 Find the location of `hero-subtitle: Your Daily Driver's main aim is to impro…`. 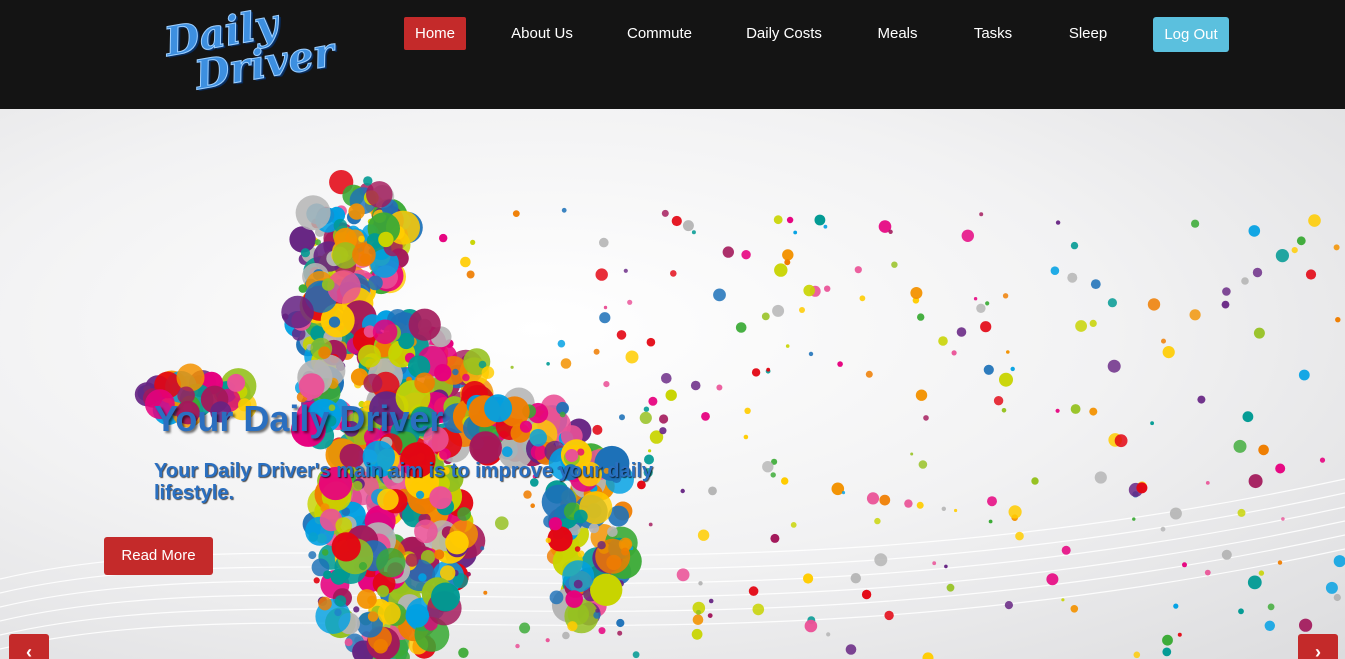

hero-subtitle: Your Daily Driver's main aim is to impro… is located at coordinates (403, 482).